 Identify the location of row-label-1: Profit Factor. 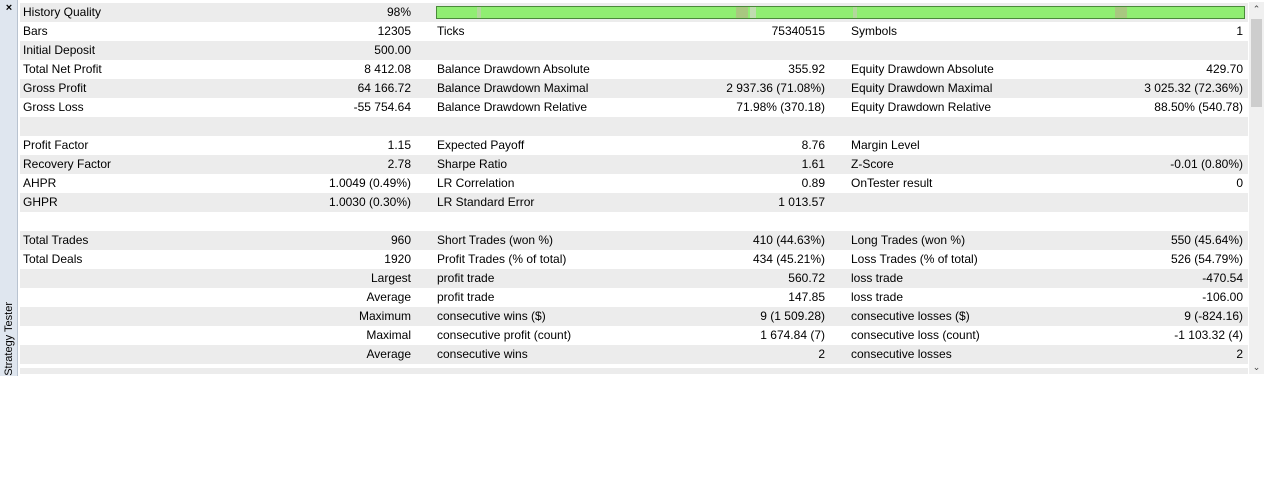
(56, 145).